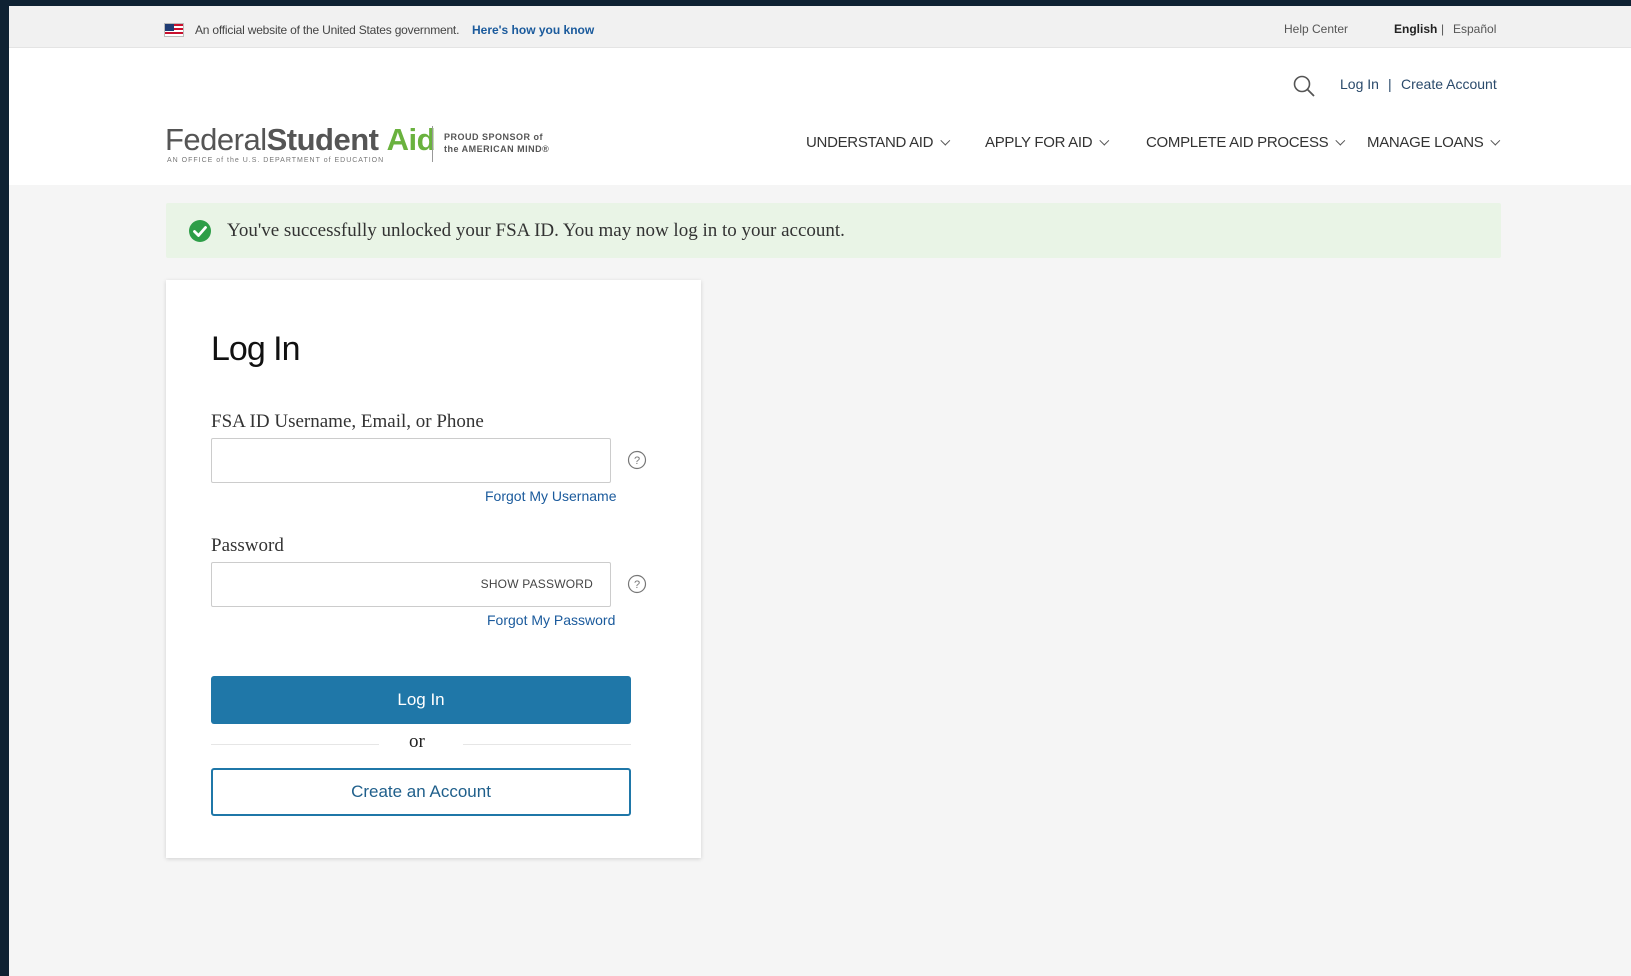 The height and width of the screenshot is (976, 1631). What do you see at coordinates (256, 349) in the screenshot?
I see `login-title: Log In` at bounding box center [256, 349].